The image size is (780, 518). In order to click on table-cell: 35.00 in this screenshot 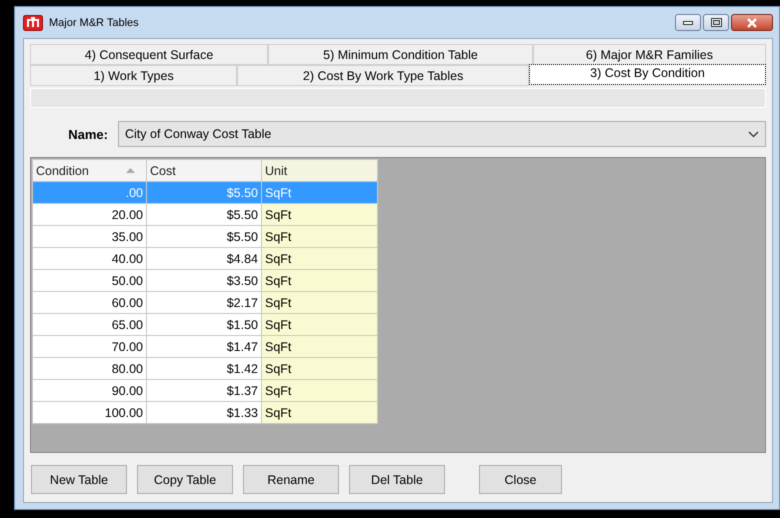, I will do `click(89, 237)`.